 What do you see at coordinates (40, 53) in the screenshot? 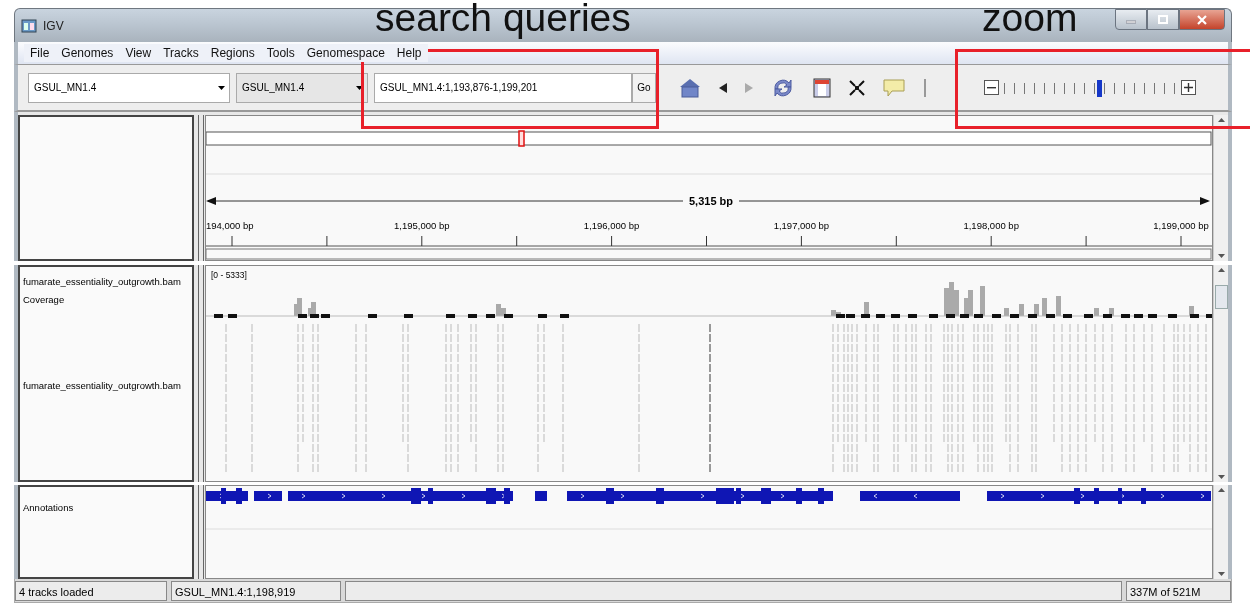
I see `menu-item: File` at bounding box center [40, 53].